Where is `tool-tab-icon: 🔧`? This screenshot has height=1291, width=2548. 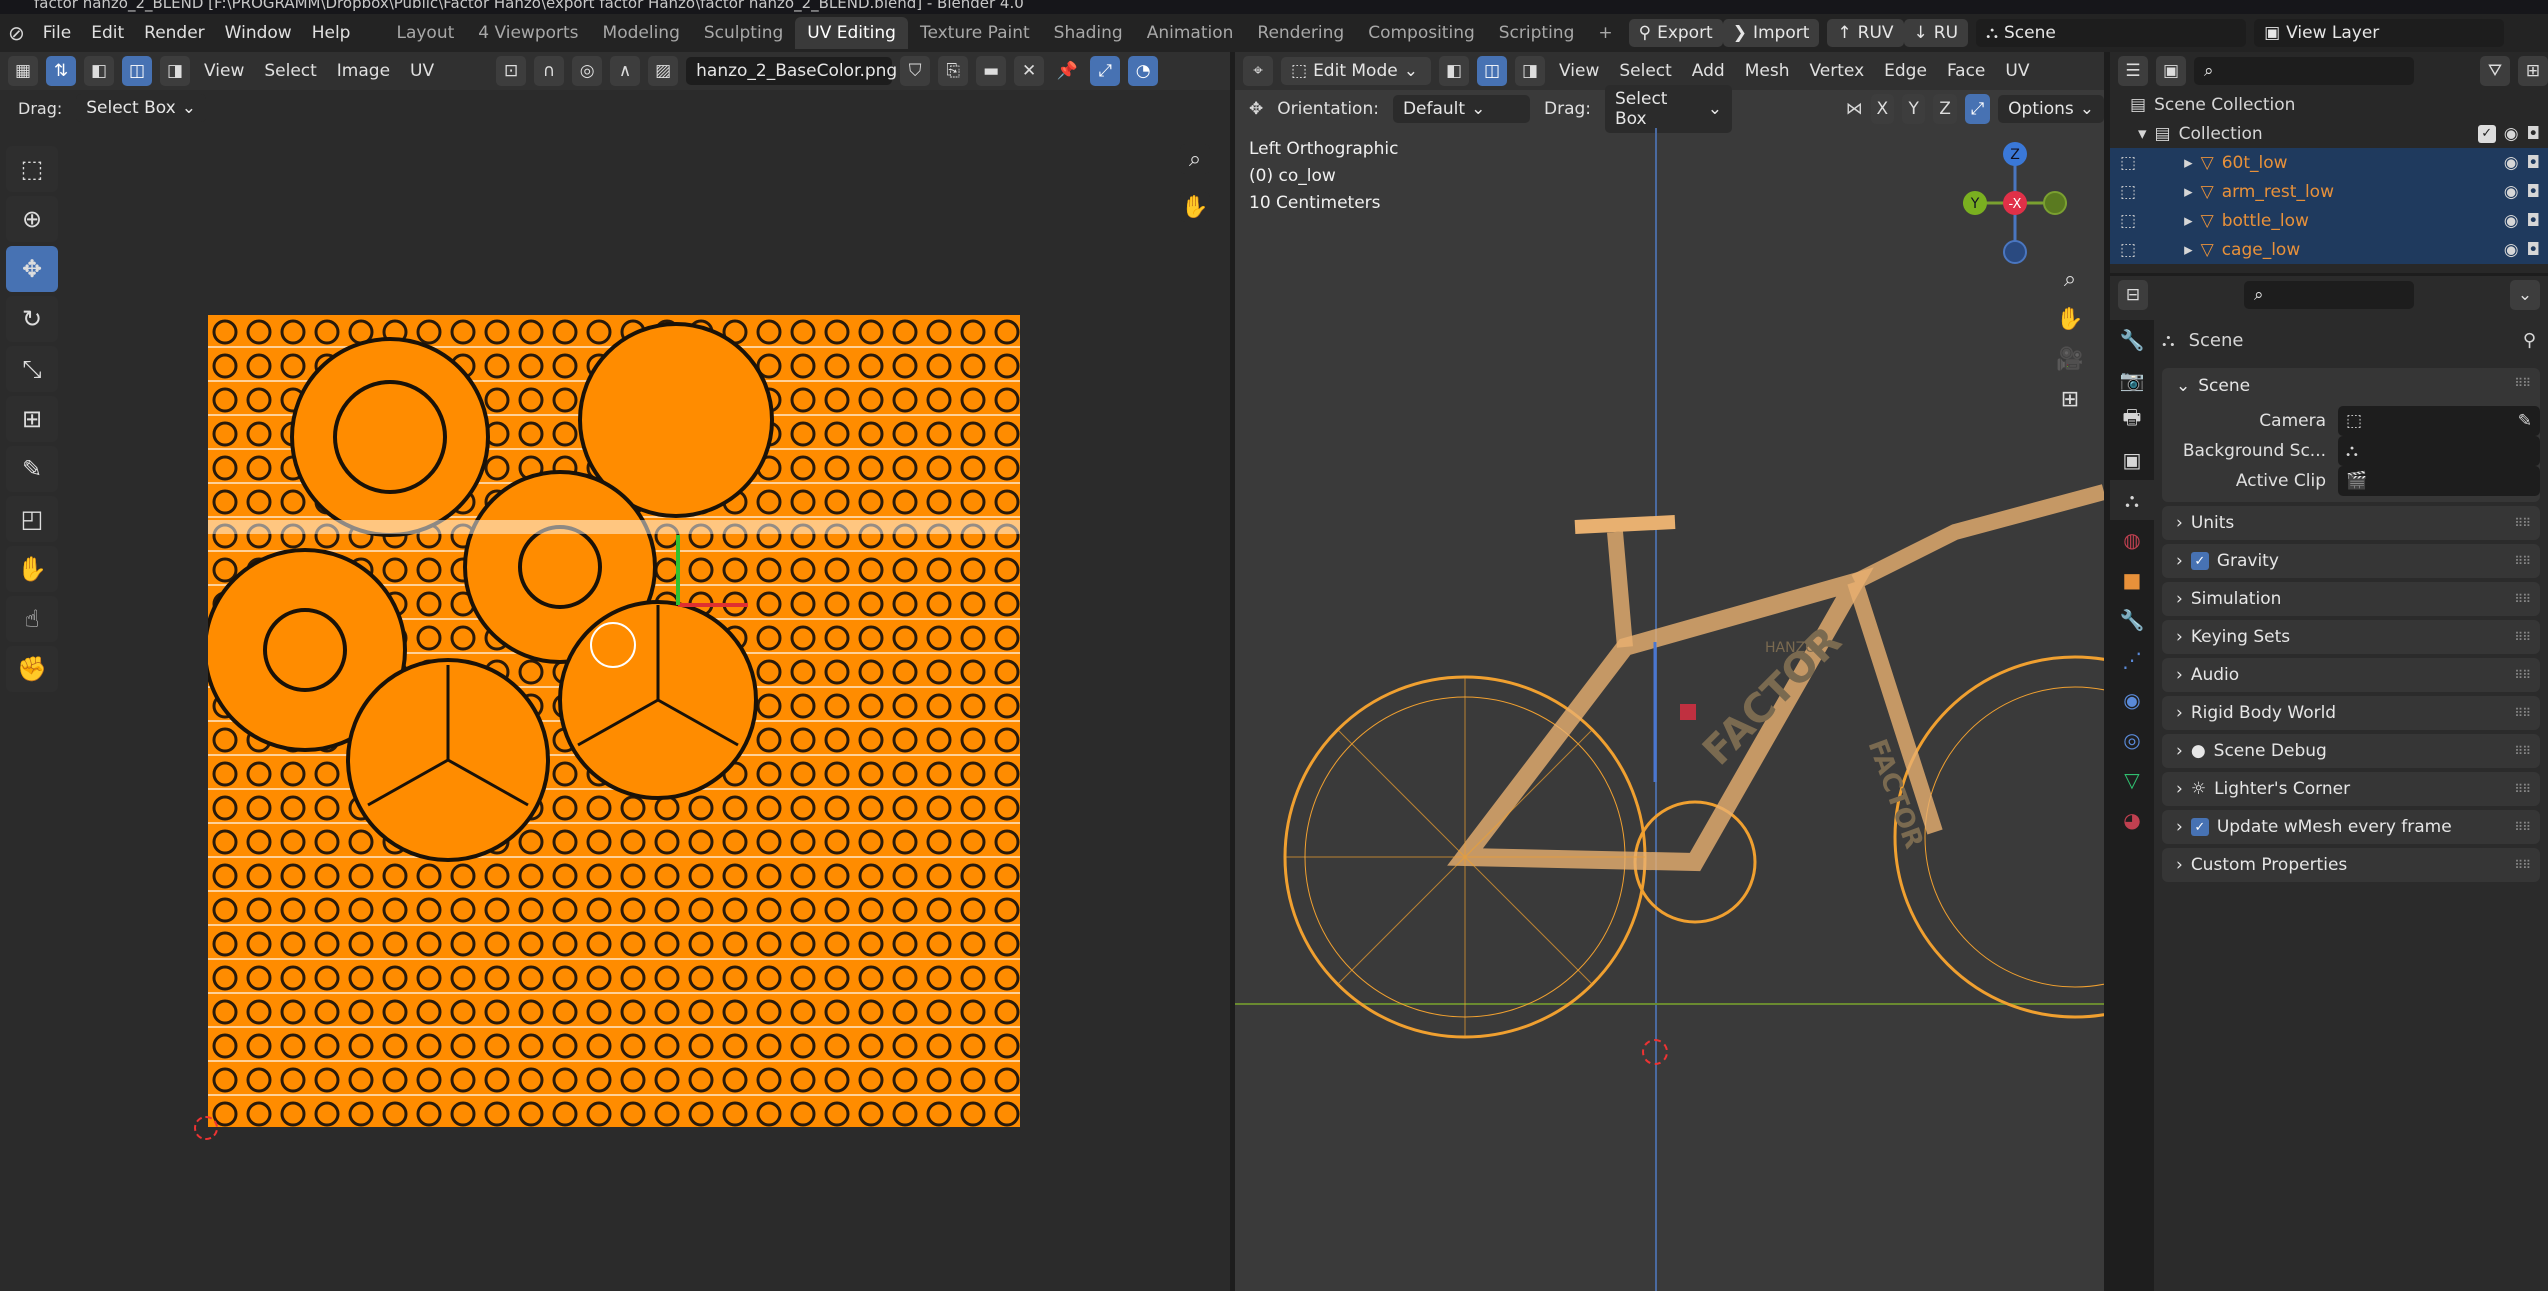
tool-tab-icon: 🔧 is located at coordinates (2132, 340).